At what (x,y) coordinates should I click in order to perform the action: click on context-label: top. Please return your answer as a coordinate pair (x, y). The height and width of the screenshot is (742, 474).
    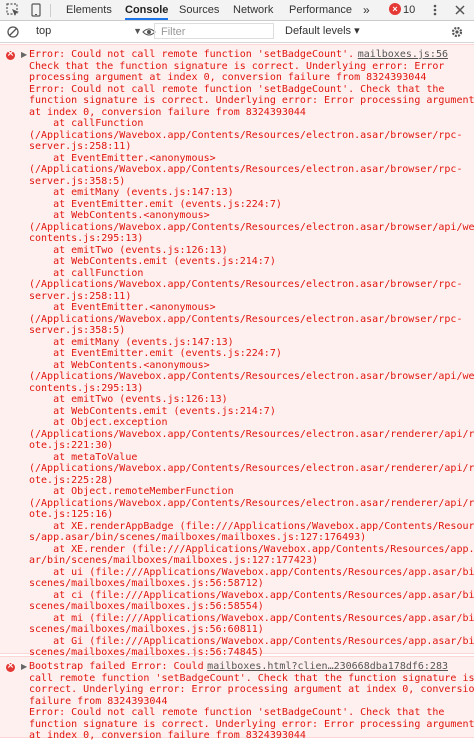
    Looking at the image, I should click on (44, 31).